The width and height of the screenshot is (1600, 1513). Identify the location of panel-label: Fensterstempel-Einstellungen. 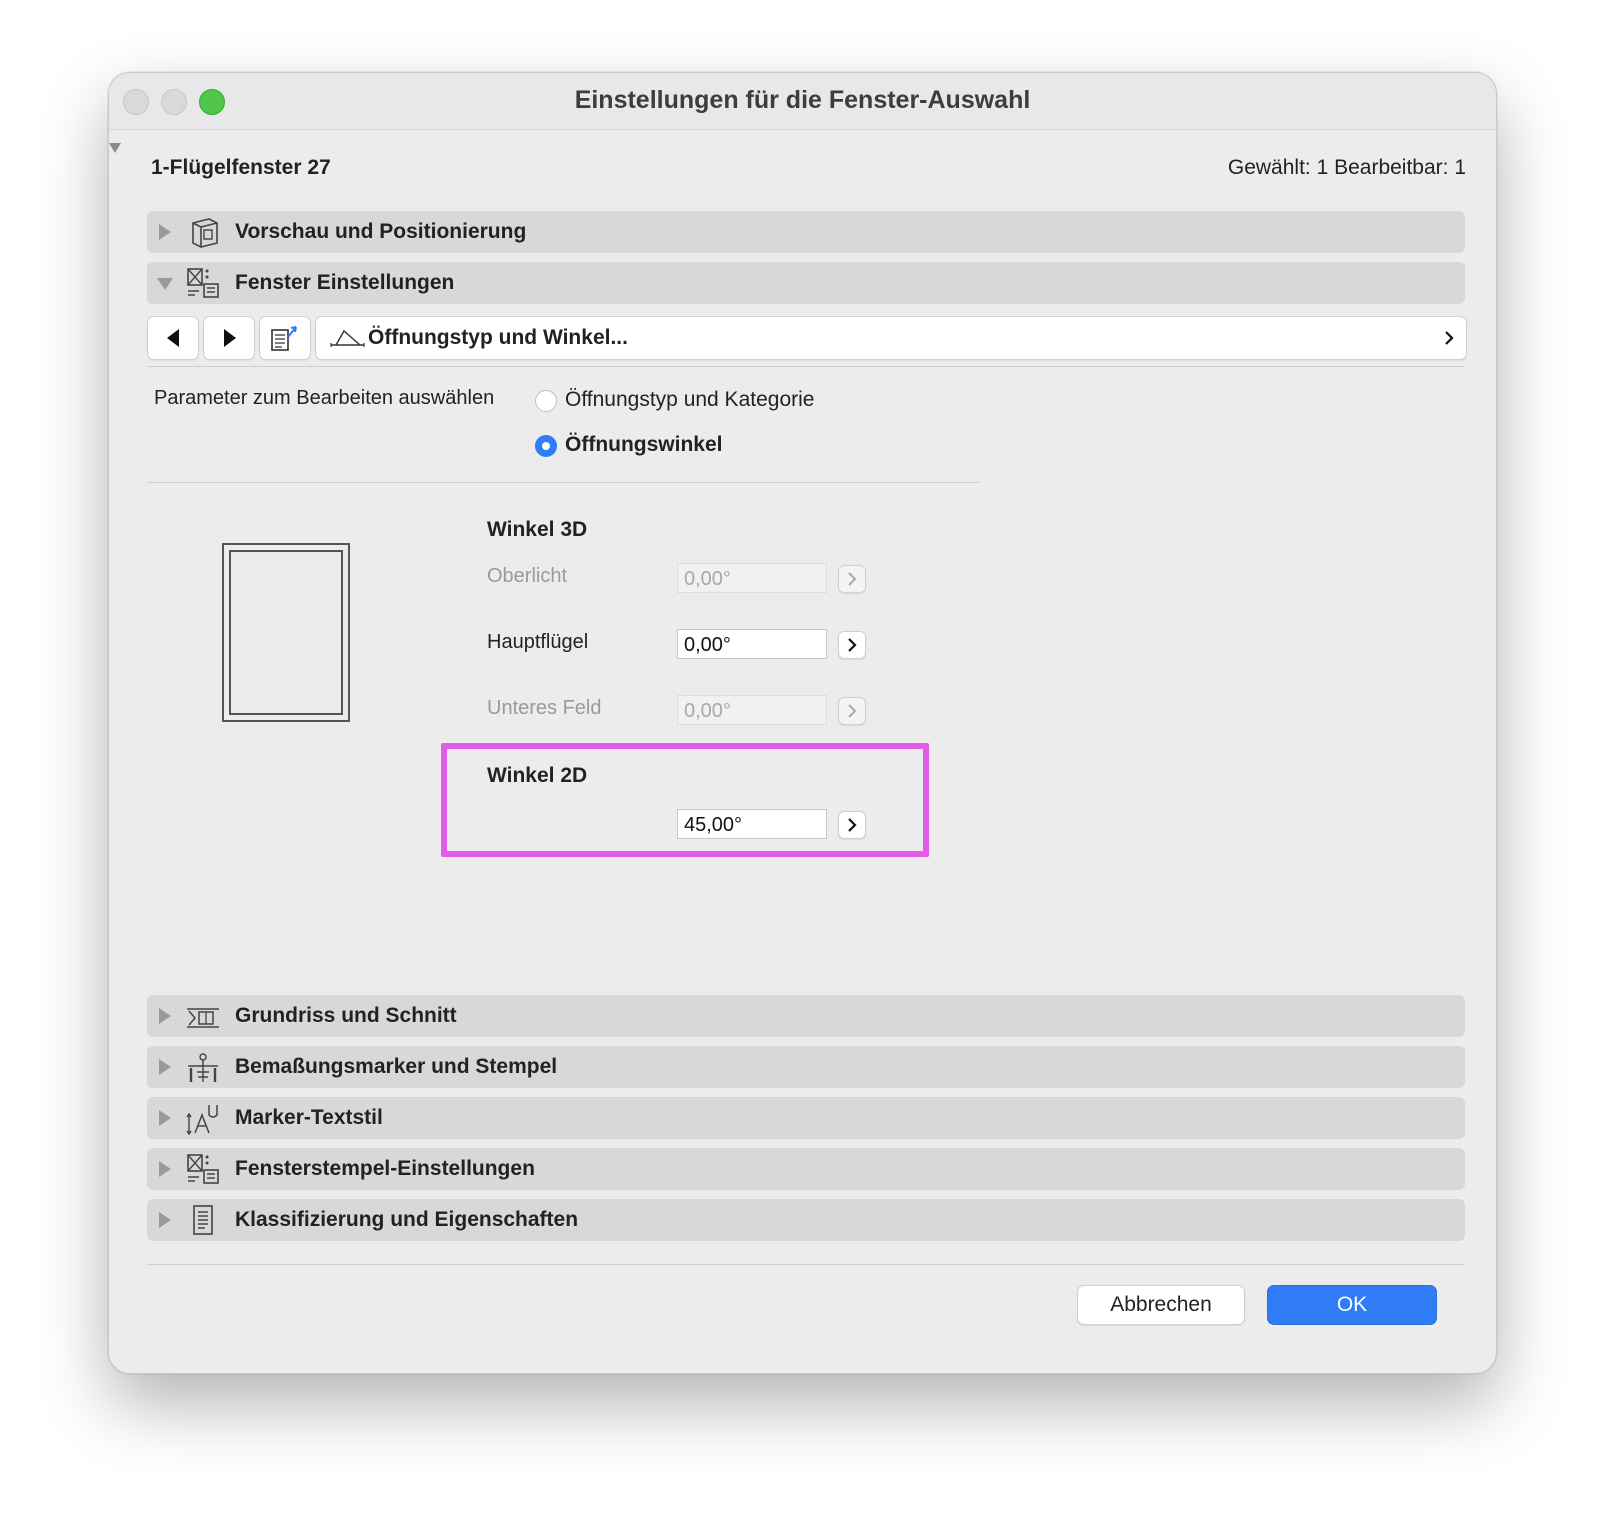
(385, 1168).